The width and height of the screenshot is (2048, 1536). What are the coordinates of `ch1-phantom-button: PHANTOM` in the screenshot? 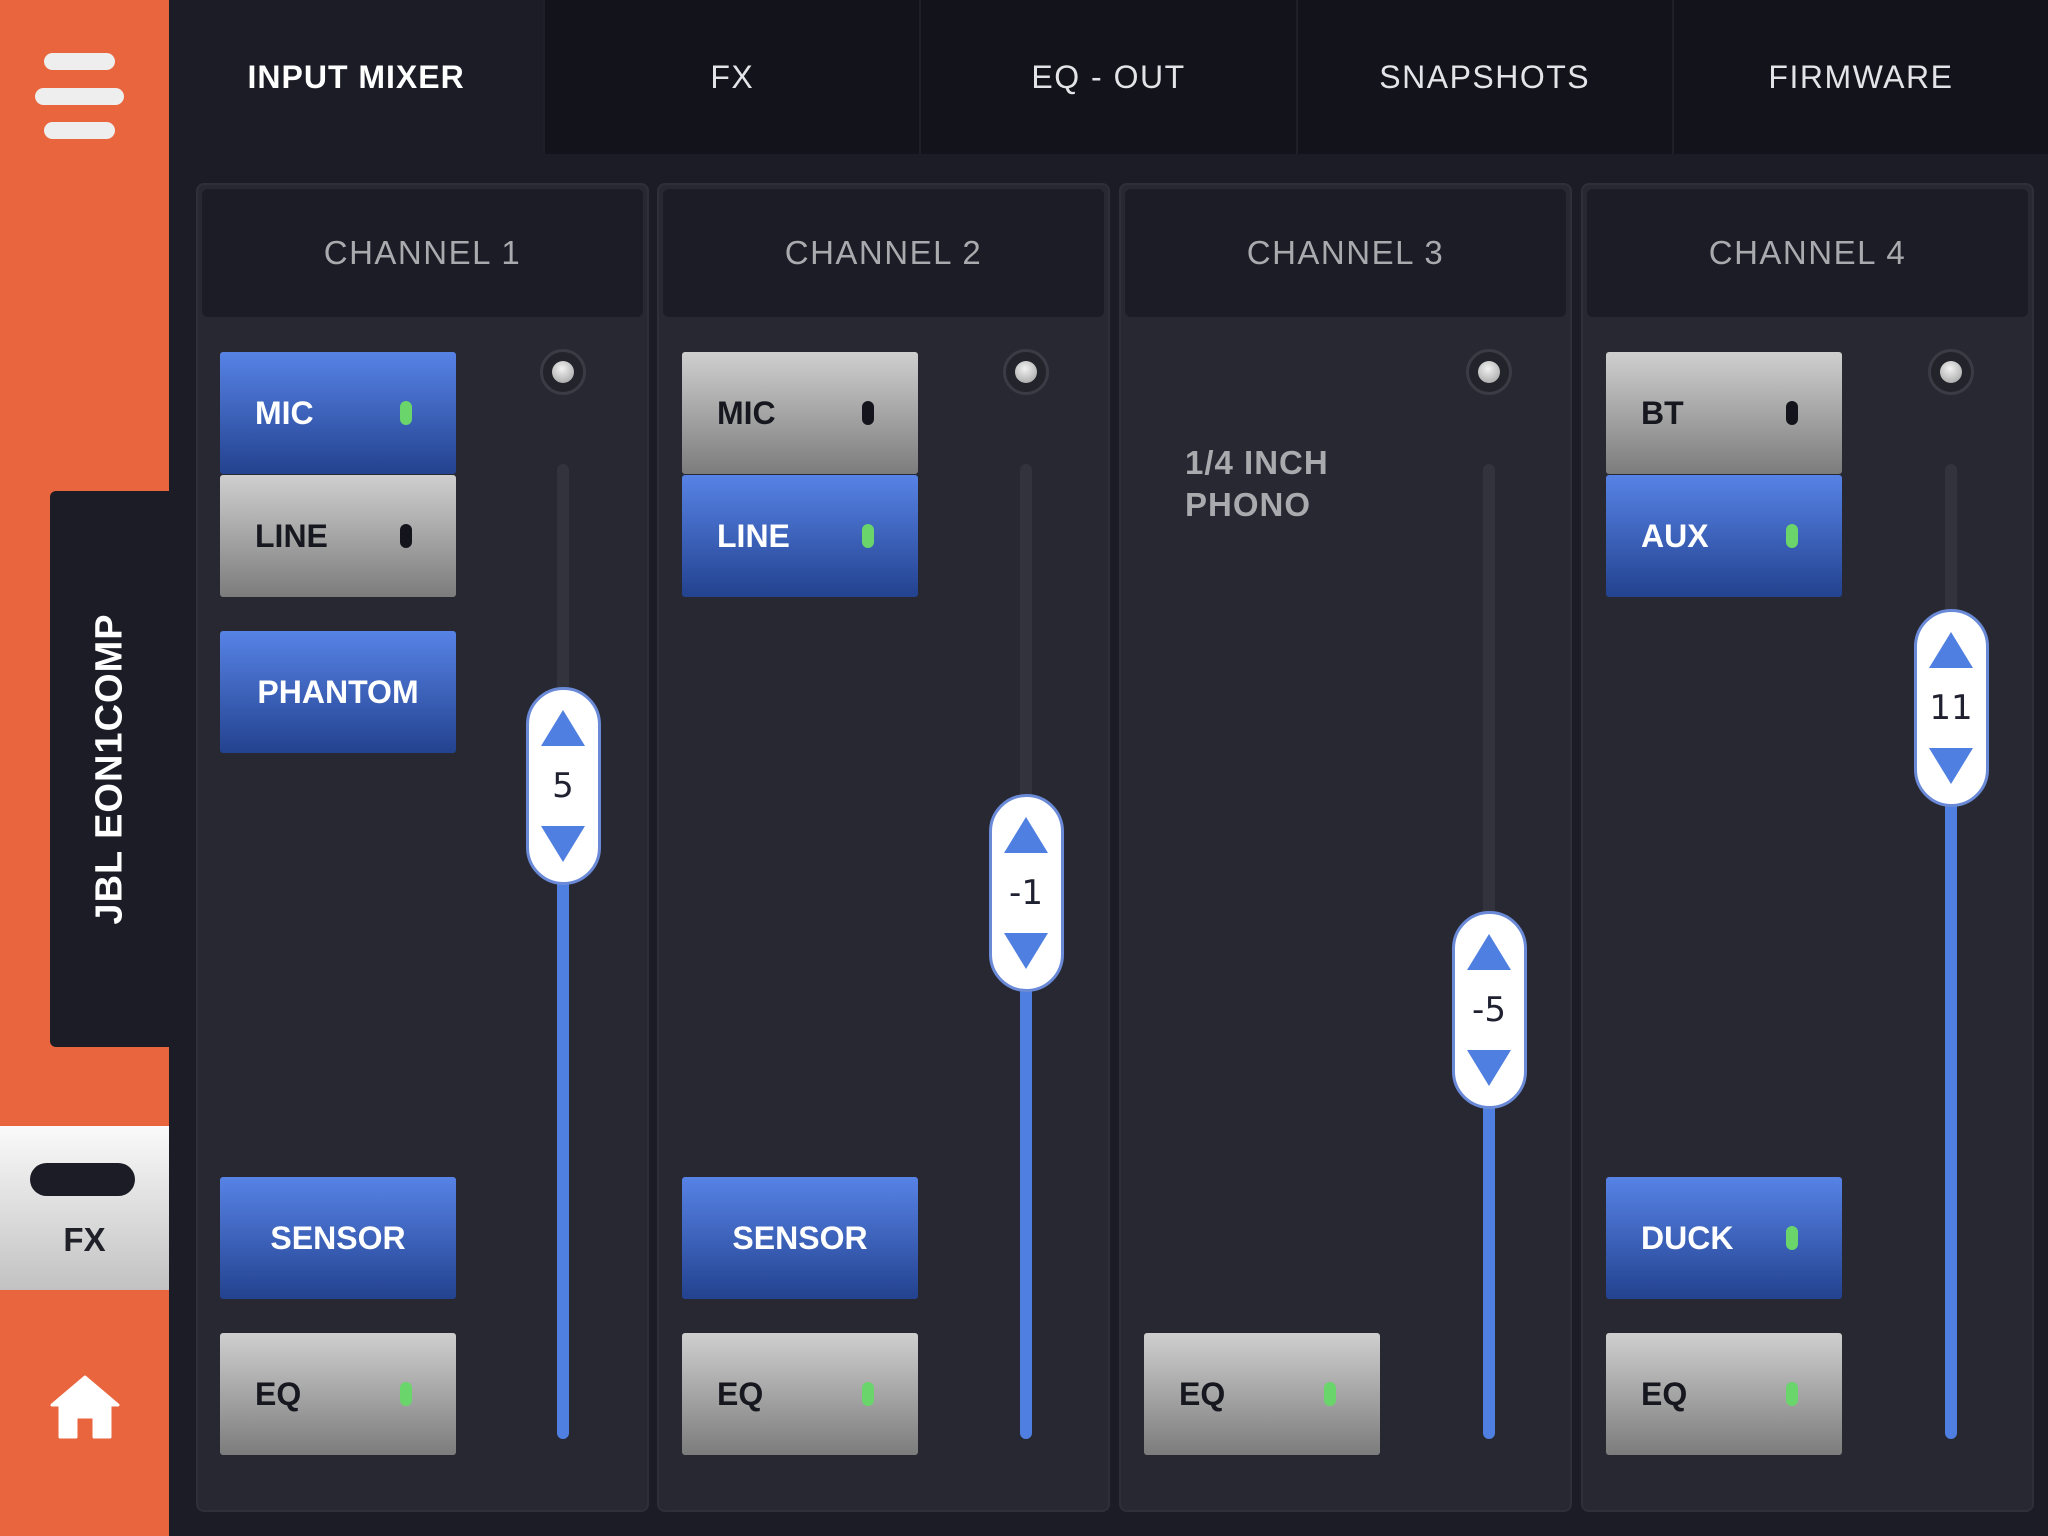 It's located at (338, 692).